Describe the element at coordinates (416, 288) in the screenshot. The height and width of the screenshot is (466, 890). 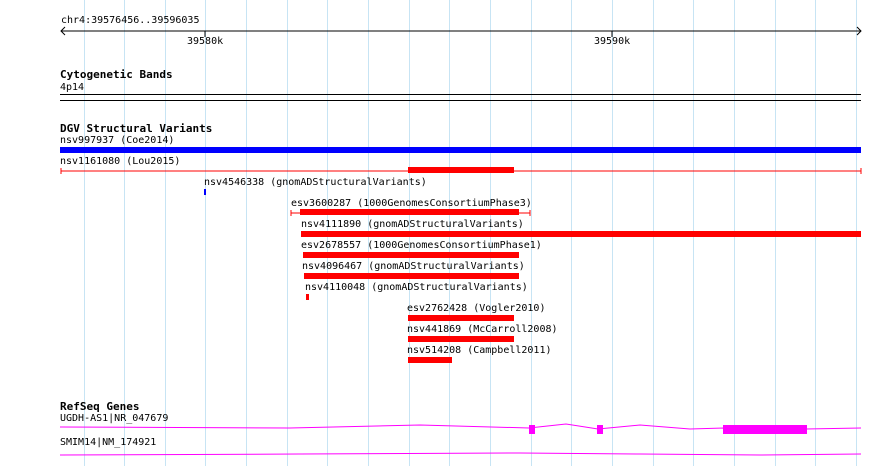
I see `variant-label: nsv4110048 (gnomADStructuralVariants)` at that location.